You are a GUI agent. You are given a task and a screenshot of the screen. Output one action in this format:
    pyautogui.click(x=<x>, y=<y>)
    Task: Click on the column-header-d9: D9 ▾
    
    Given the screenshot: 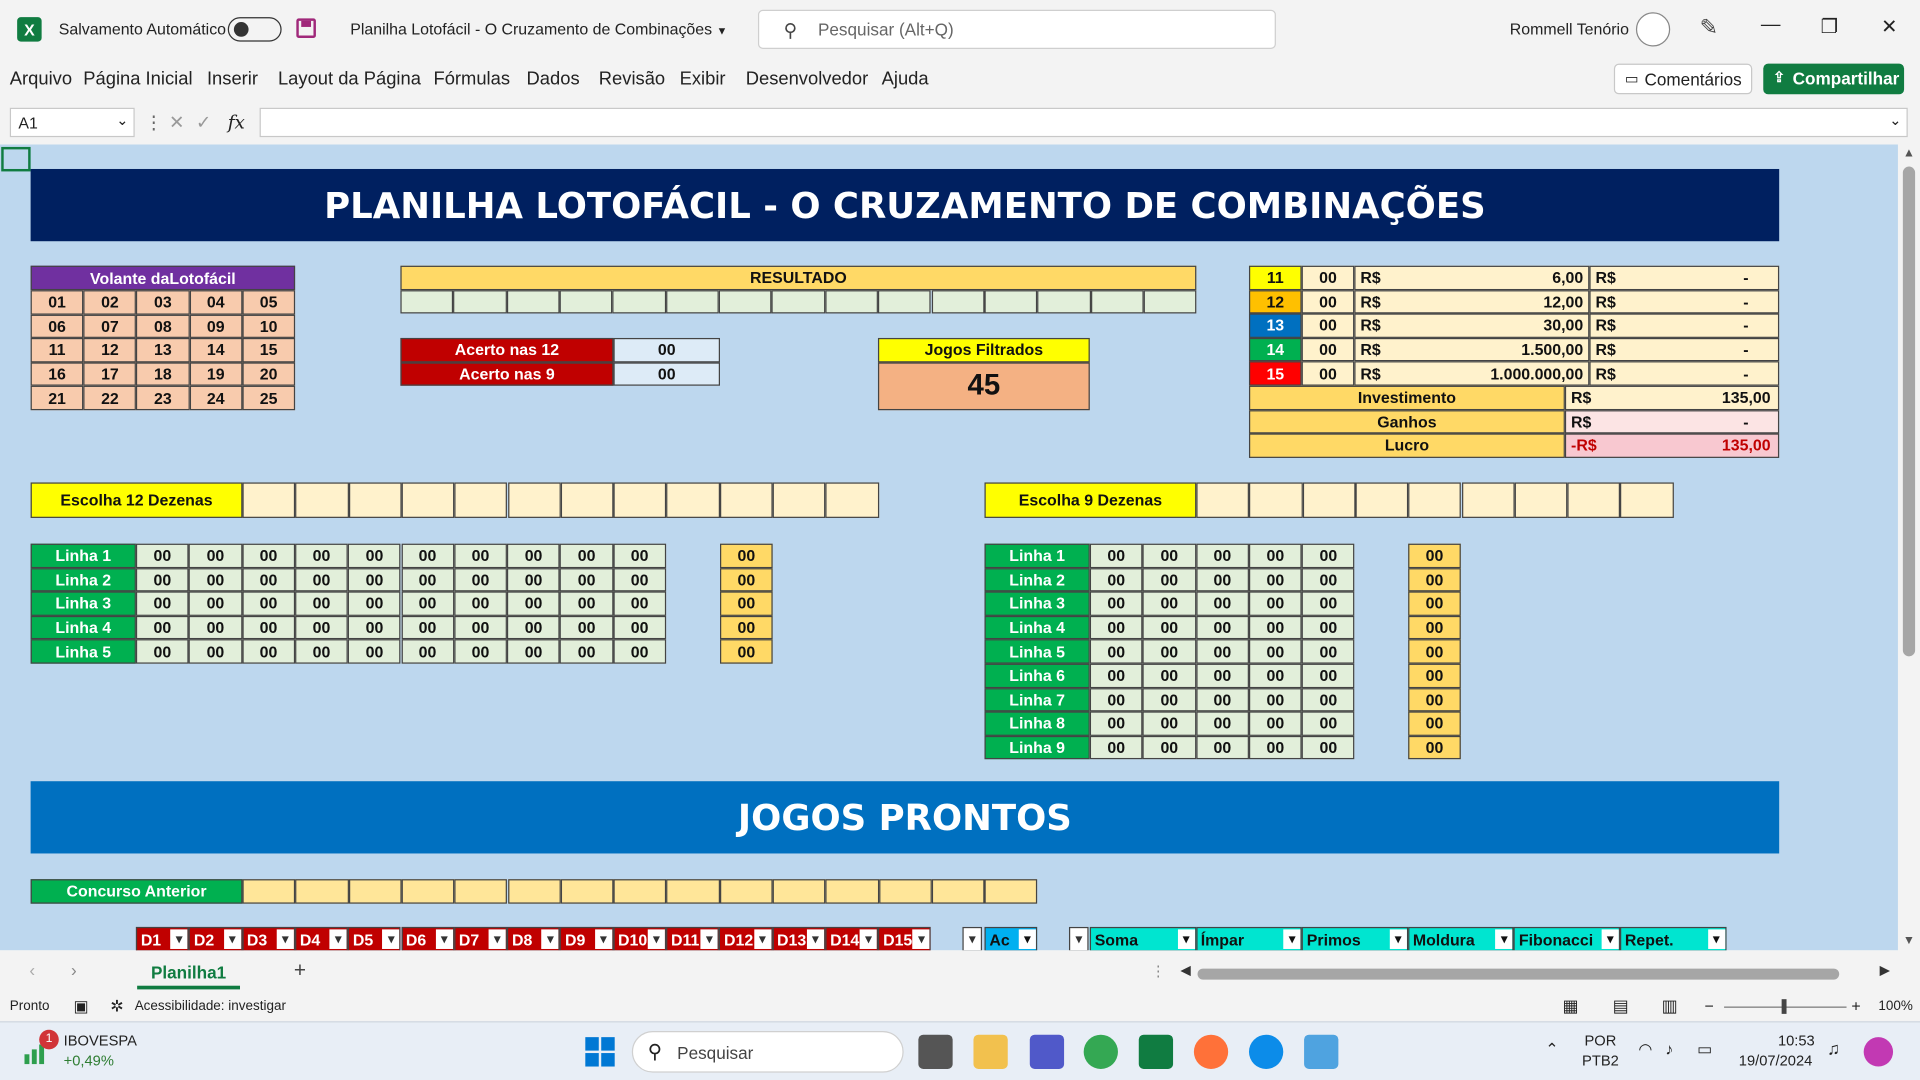 What is the action you would take?
    pyautogui.click(x=587, y=938)
    